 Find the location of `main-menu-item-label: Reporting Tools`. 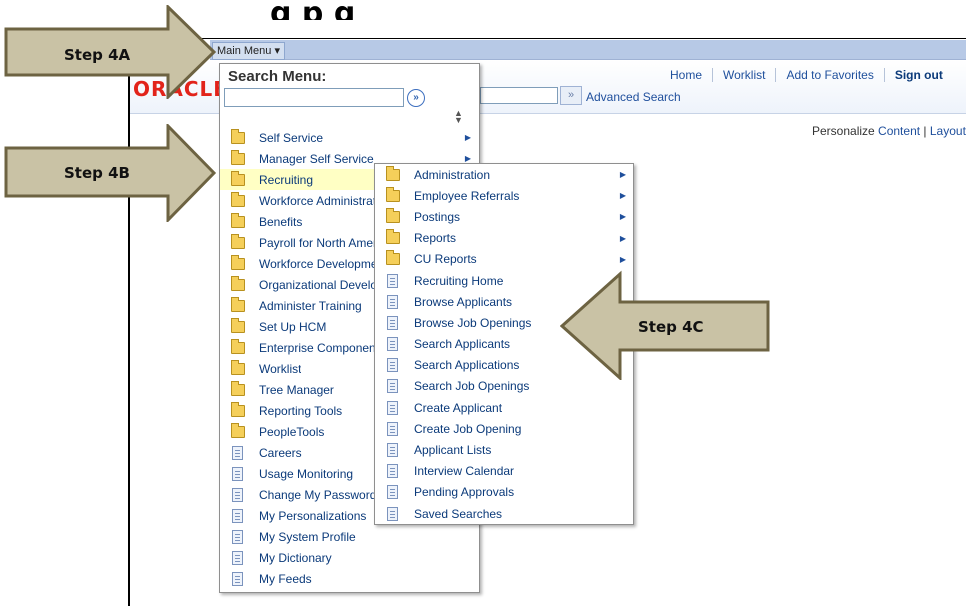

main-menu-item-label: Reporting Tools is located at coordinates (301, 410).